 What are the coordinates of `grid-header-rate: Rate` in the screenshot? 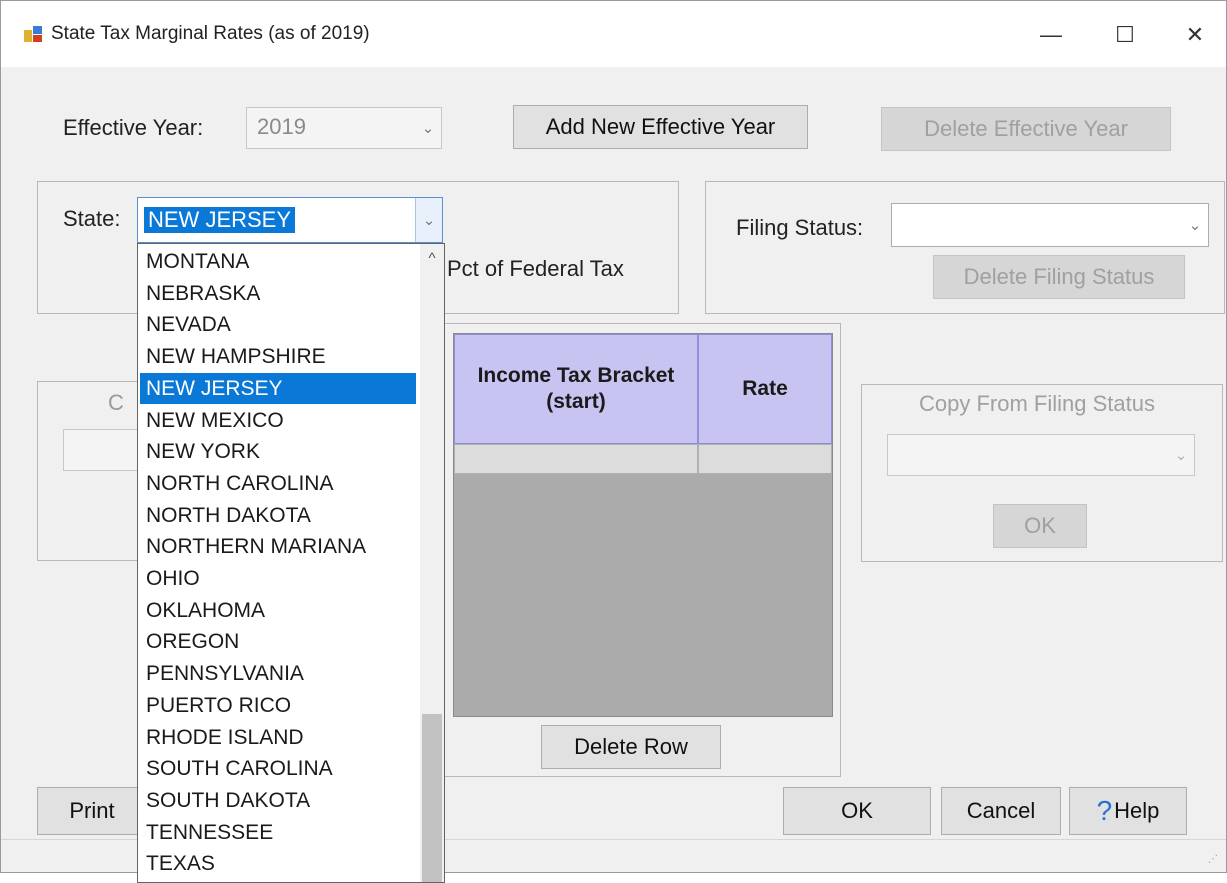 It's located at (765, 389).